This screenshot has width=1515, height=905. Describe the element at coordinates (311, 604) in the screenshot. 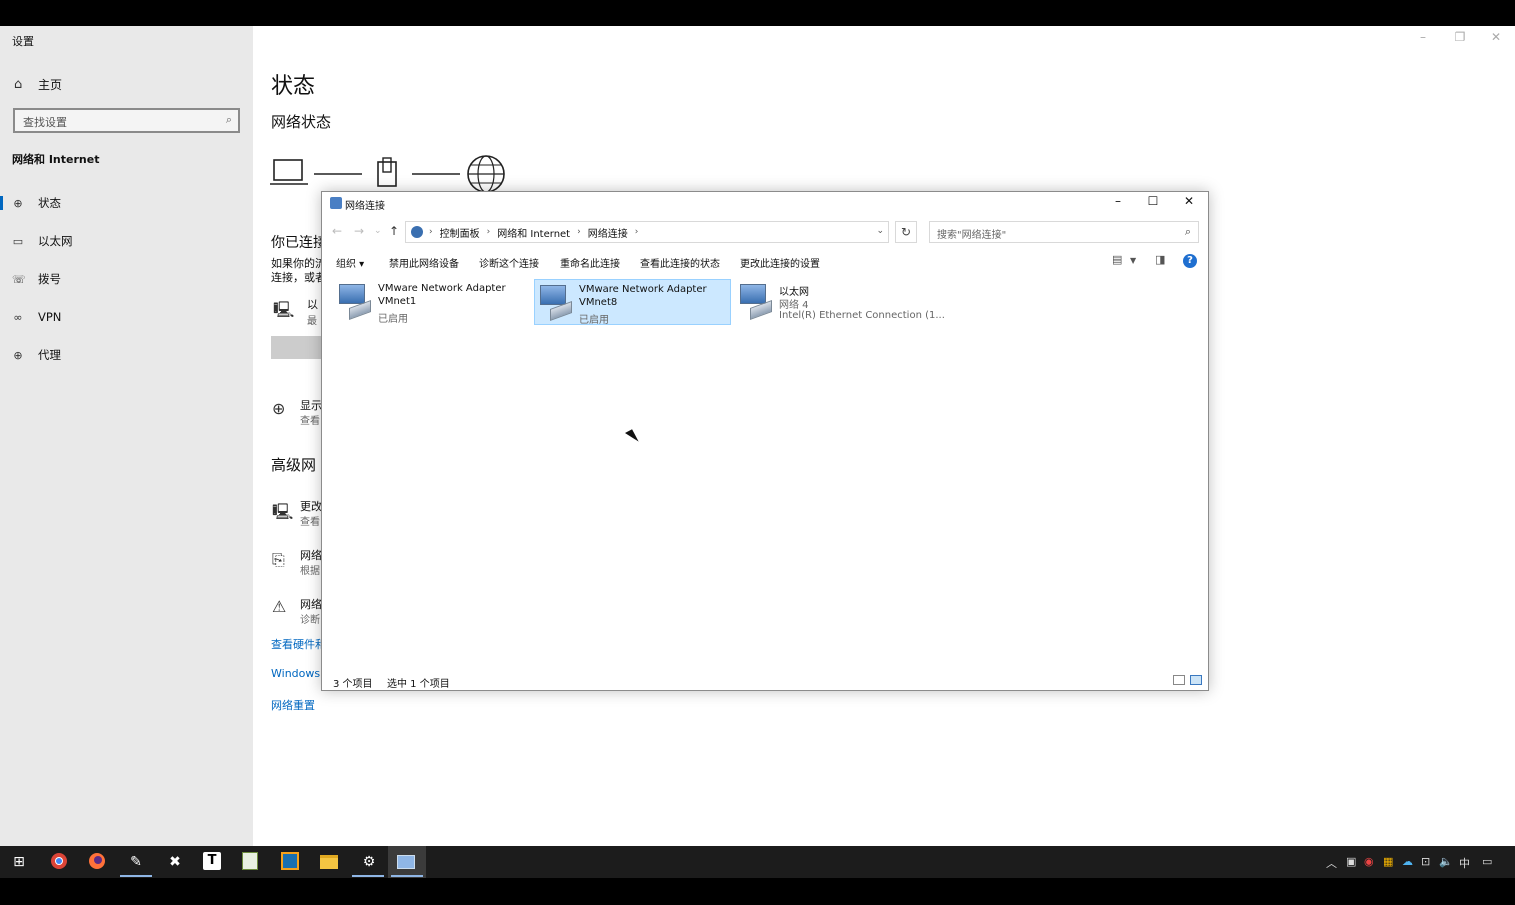

I see `troubleshooter-label: 网络` at that location.